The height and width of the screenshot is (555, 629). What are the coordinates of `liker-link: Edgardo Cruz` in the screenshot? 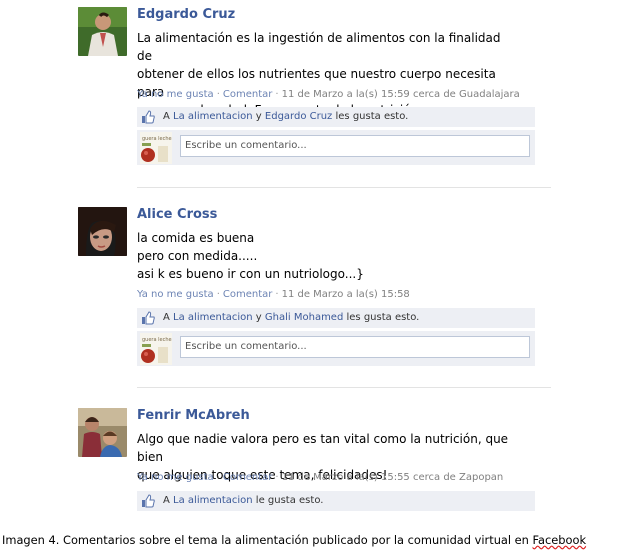 It's located at (298, 116).